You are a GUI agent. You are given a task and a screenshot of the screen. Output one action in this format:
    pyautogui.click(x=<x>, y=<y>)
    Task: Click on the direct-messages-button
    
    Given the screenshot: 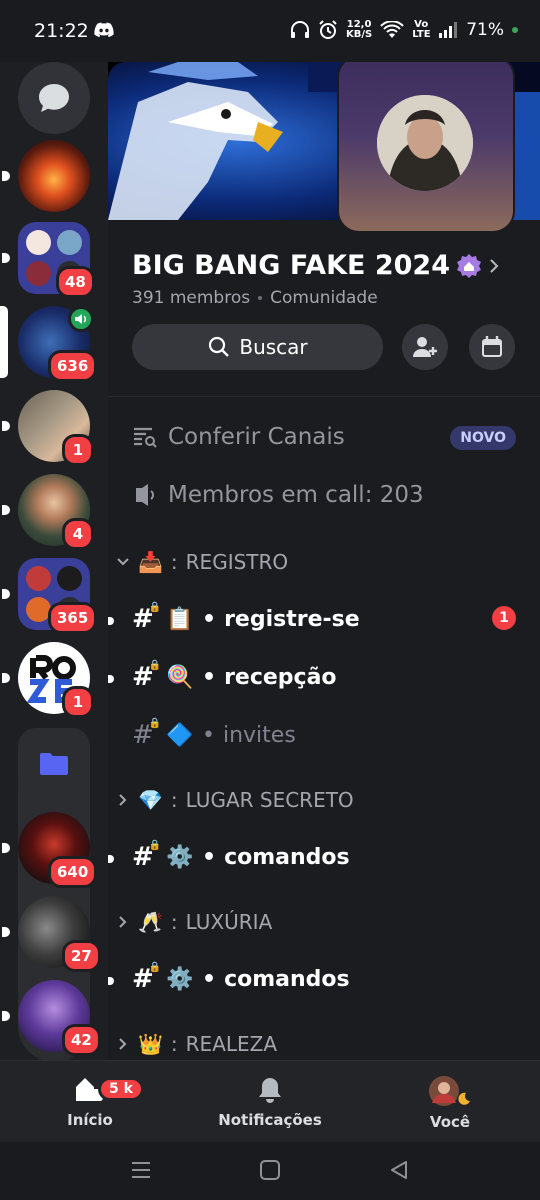 What is the action you would take?
    pyautogui.click(x=54, y=98)
    